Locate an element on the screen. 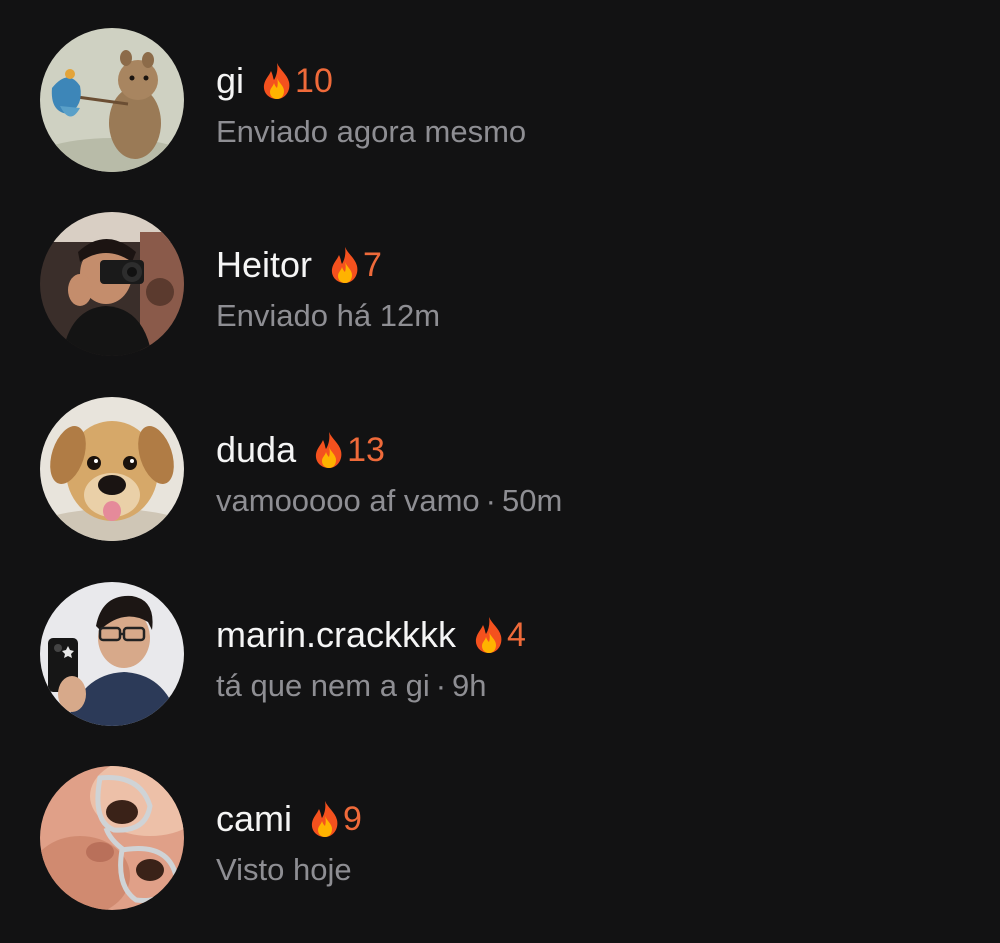  chat-status: vamooooo af vamo · 50m is located at coordinates (389, 501).